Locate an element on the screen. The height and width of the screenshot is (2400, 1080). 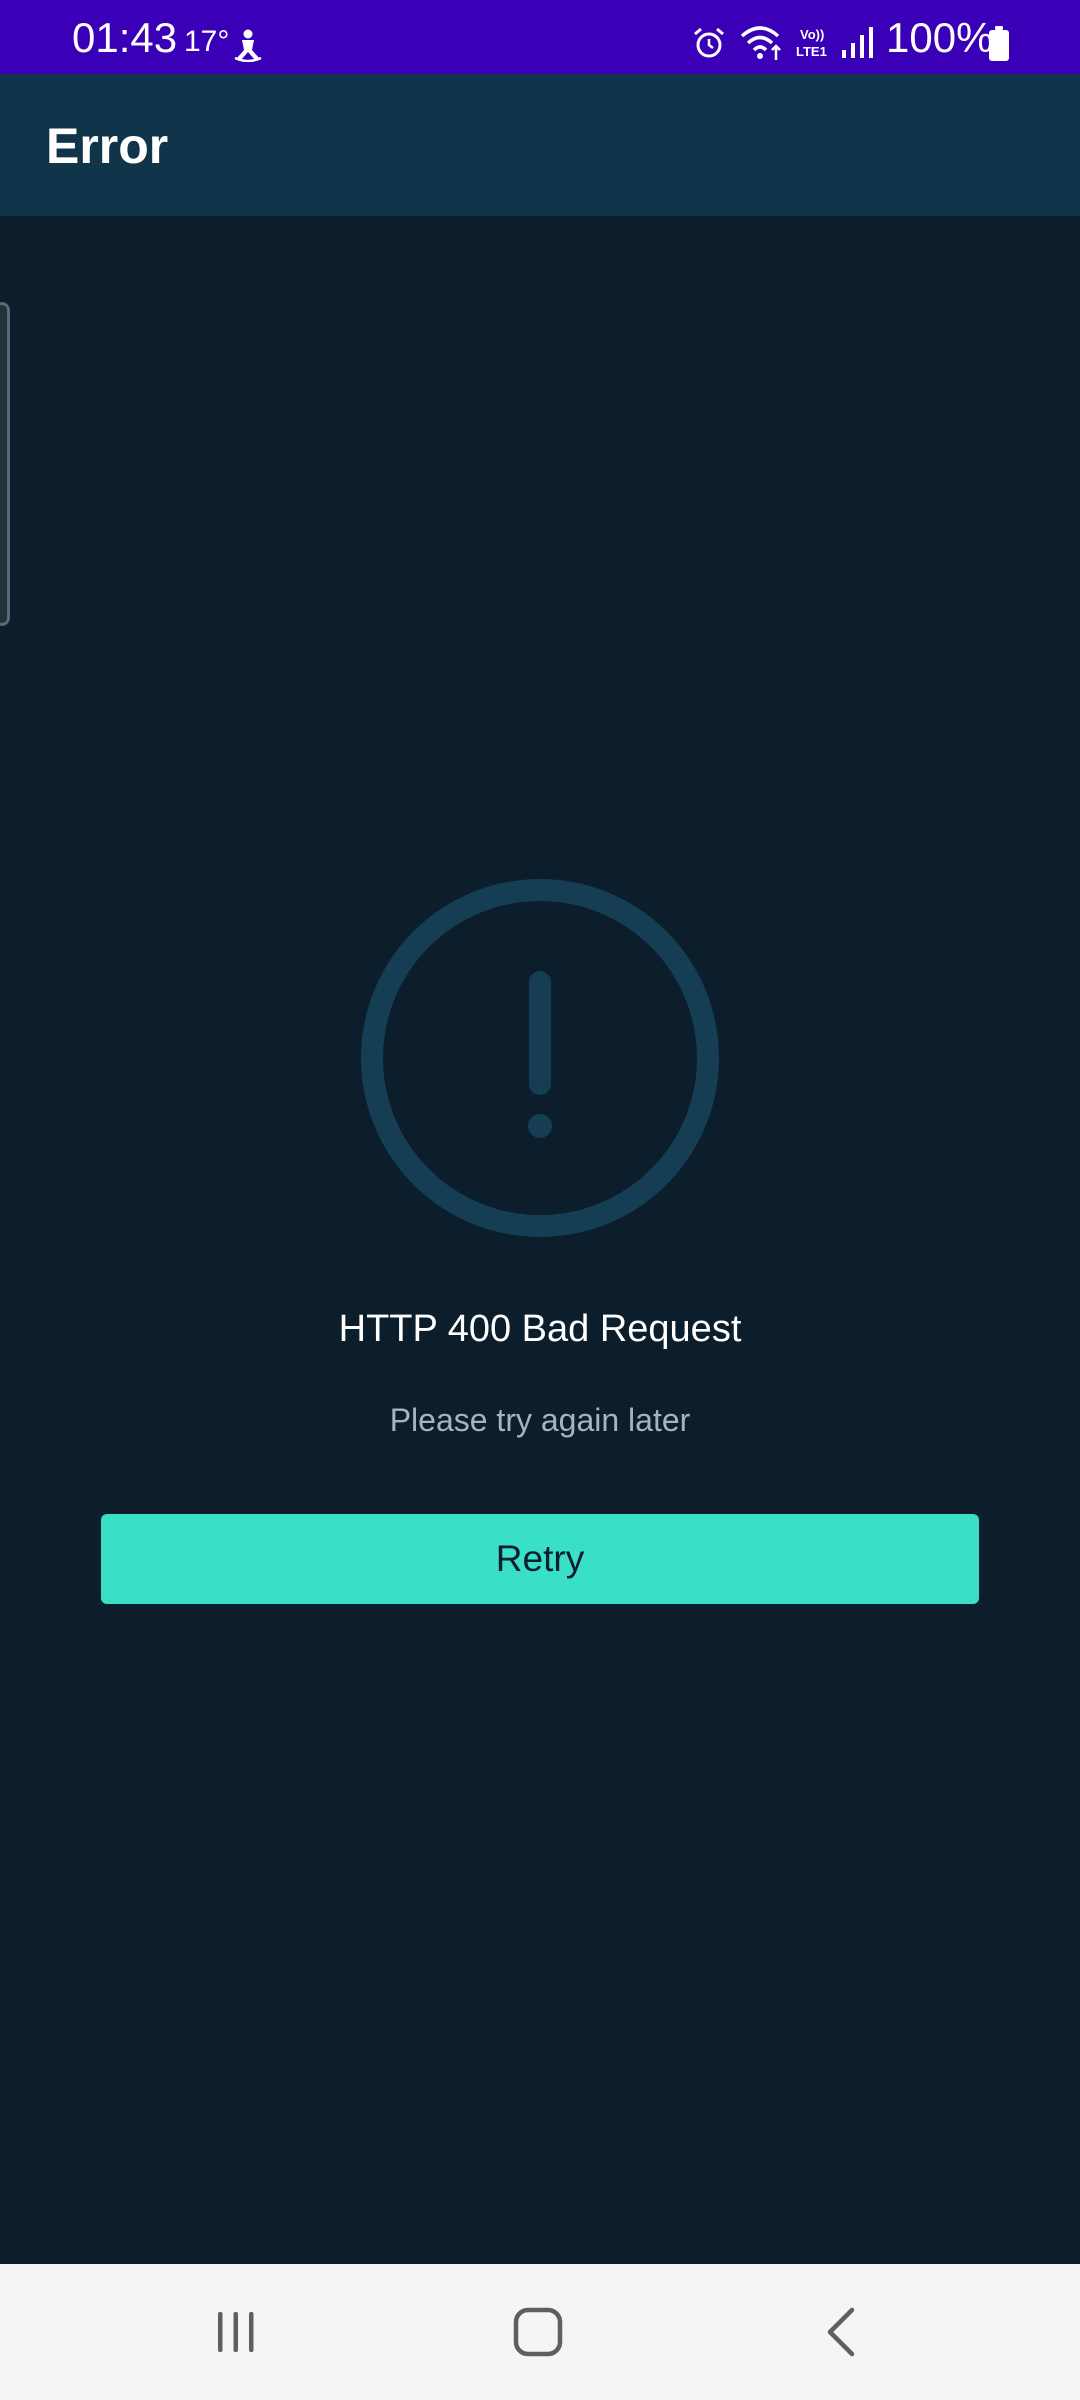
status-time: 01:43 is located at coordinates (125, 37).